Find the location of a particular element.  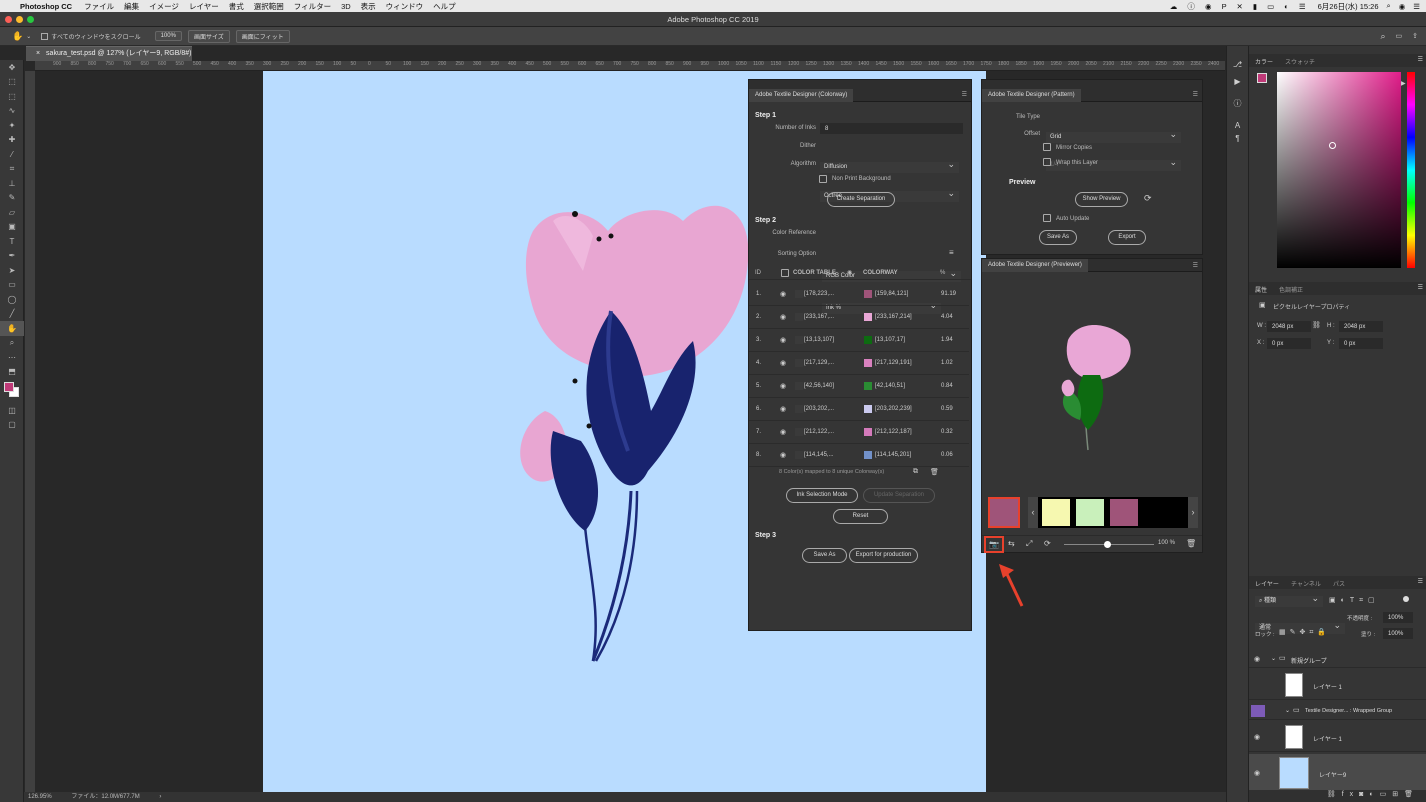

pattern-save-as-button: Save As is located at coordinates (1058, 237).